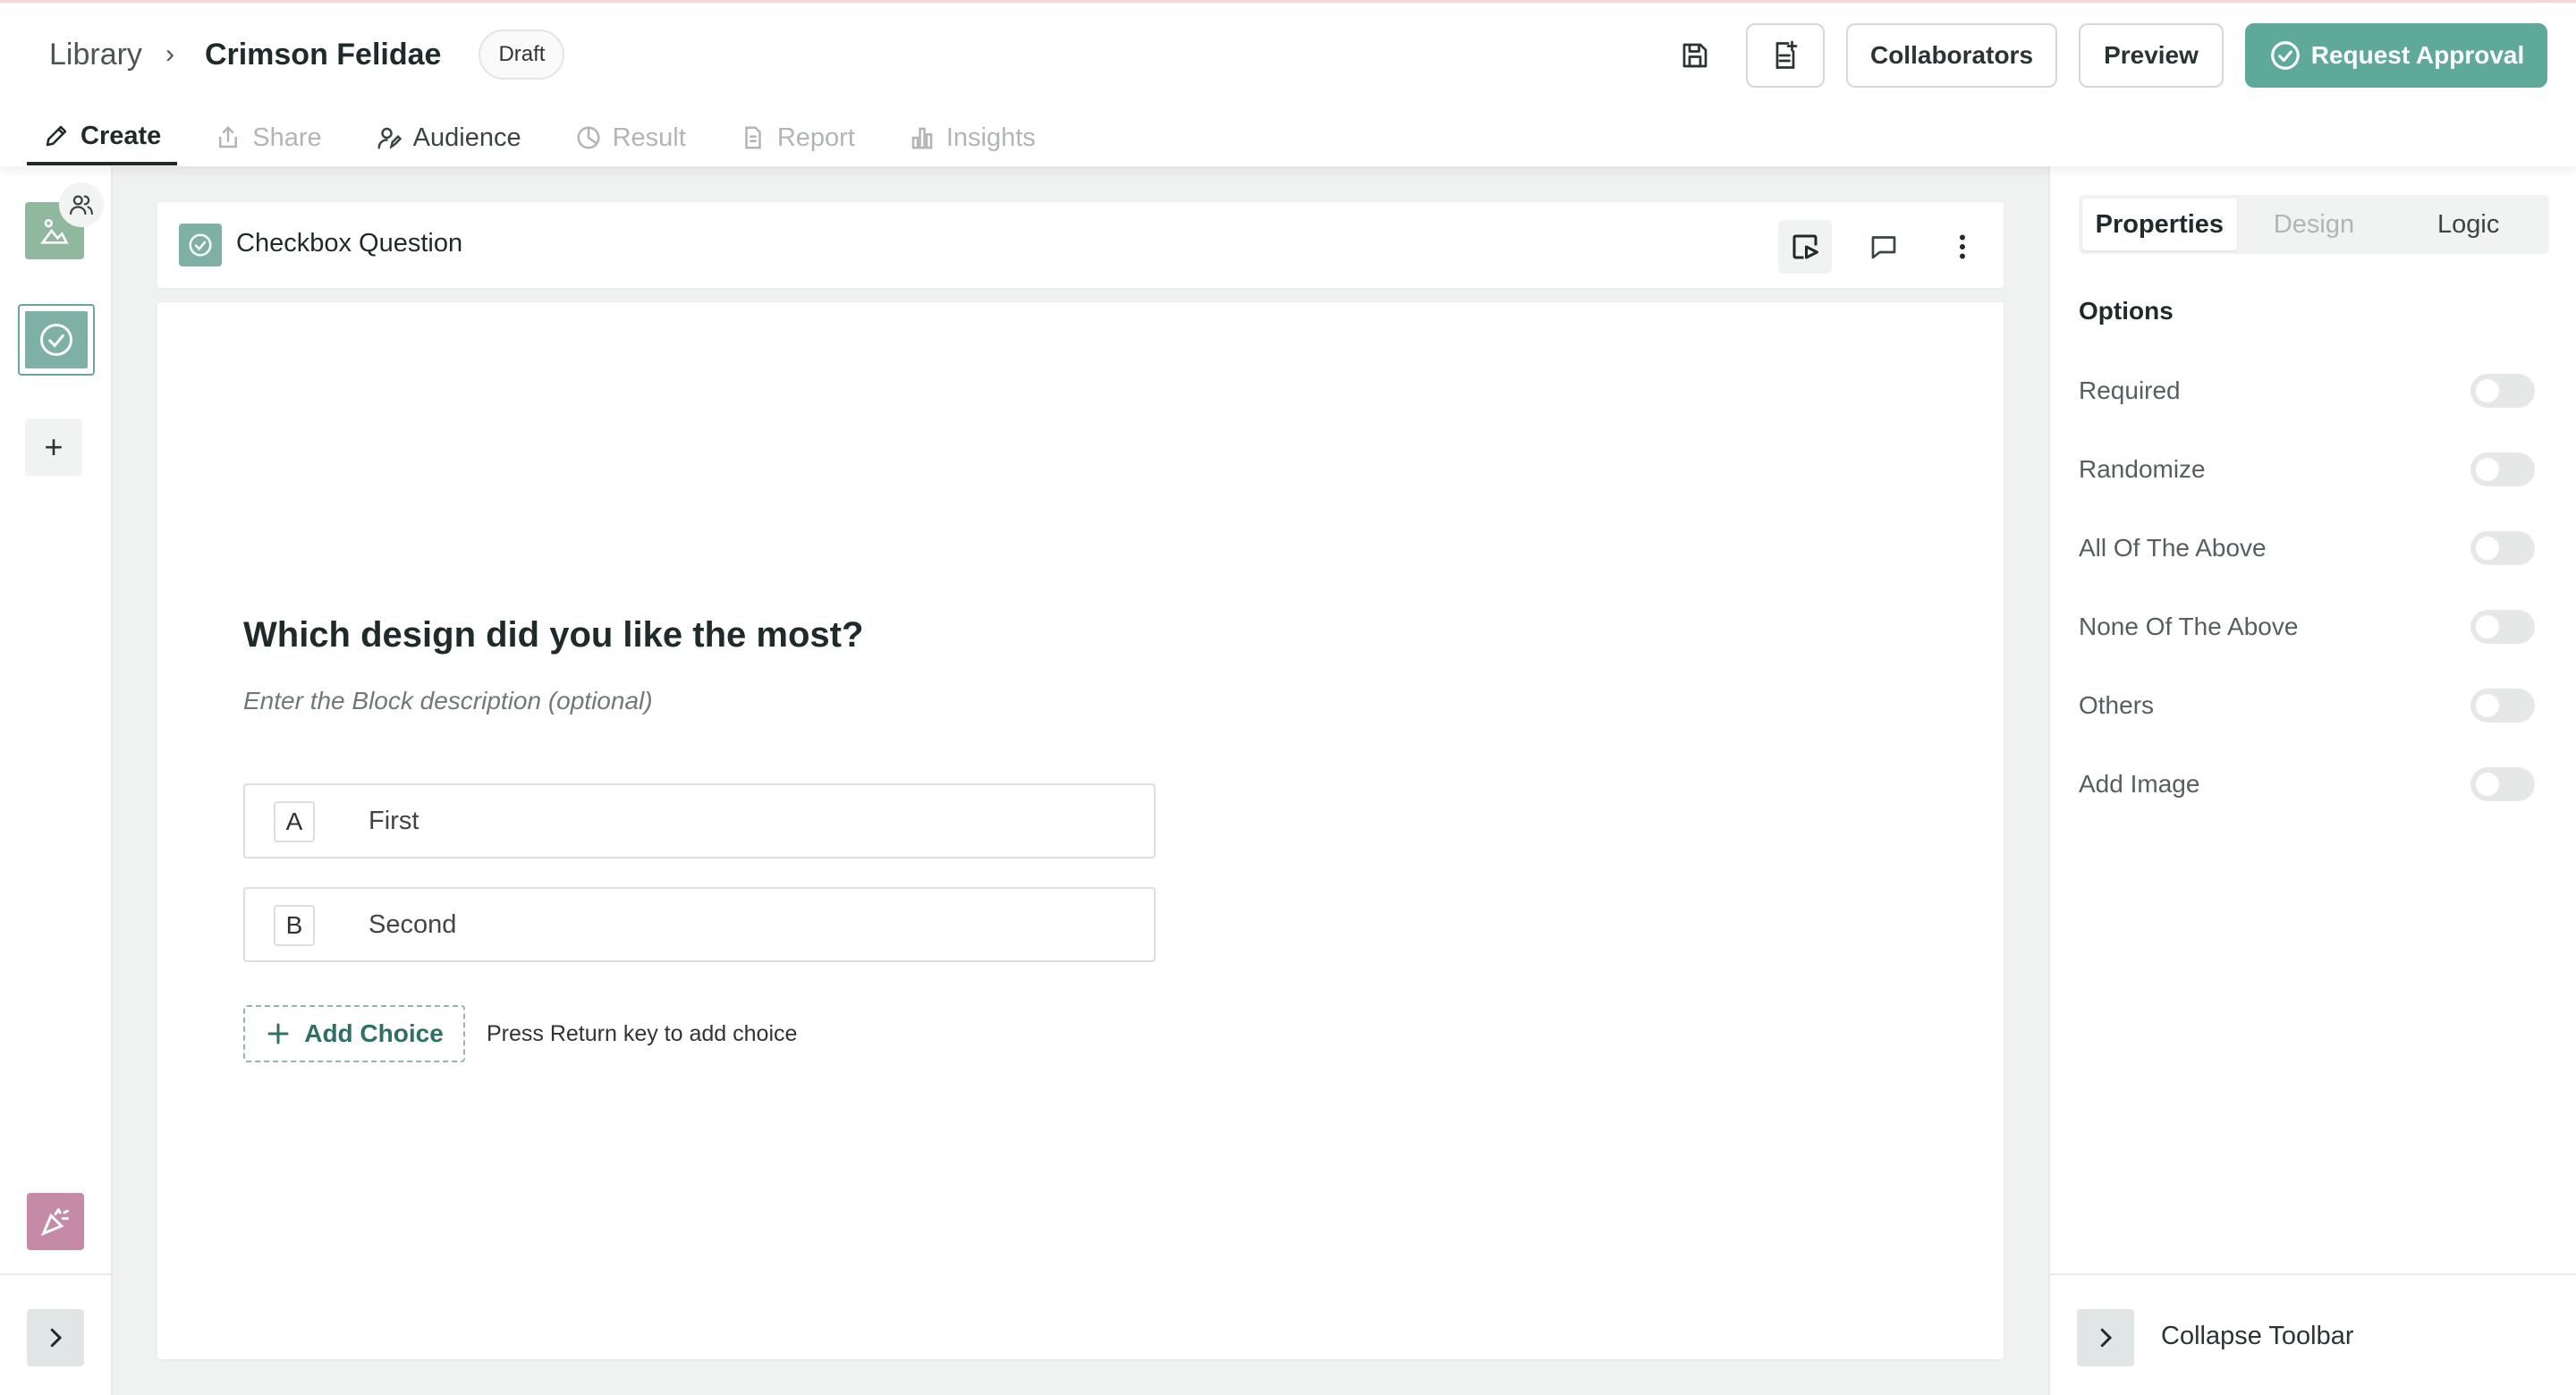 The height and width of the screenshot is (1395, 2576). What do you see at coordinates (922, 138) in the screenshot?
I see `bar-chart-icon` at bounding box center [922, 138].